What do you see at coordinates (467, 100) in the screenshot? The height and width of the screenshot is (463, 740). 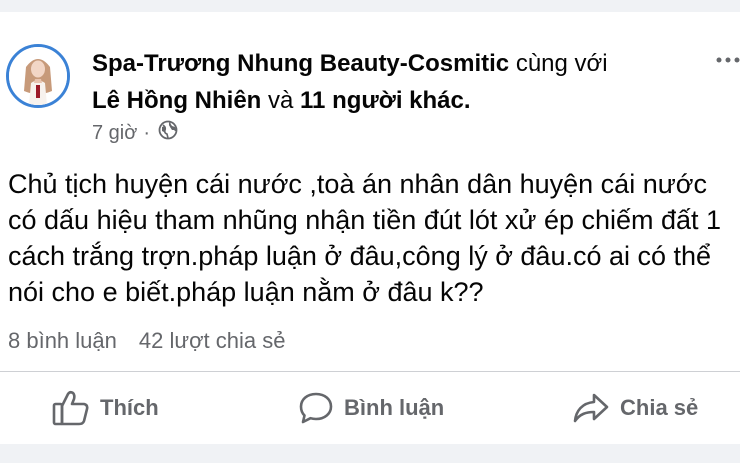 I see `others-suffix: .` at bounding box center [467, 100].